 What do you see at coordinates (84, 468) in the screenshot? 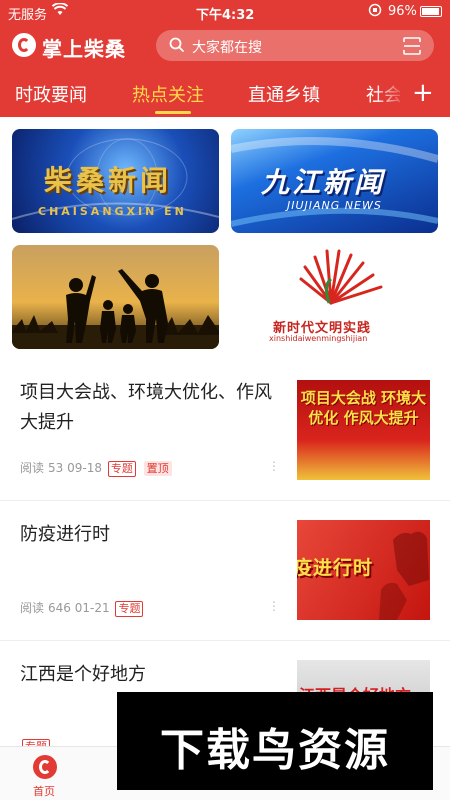
I see `news-date: 09-18` at bounding box center [84, 468].